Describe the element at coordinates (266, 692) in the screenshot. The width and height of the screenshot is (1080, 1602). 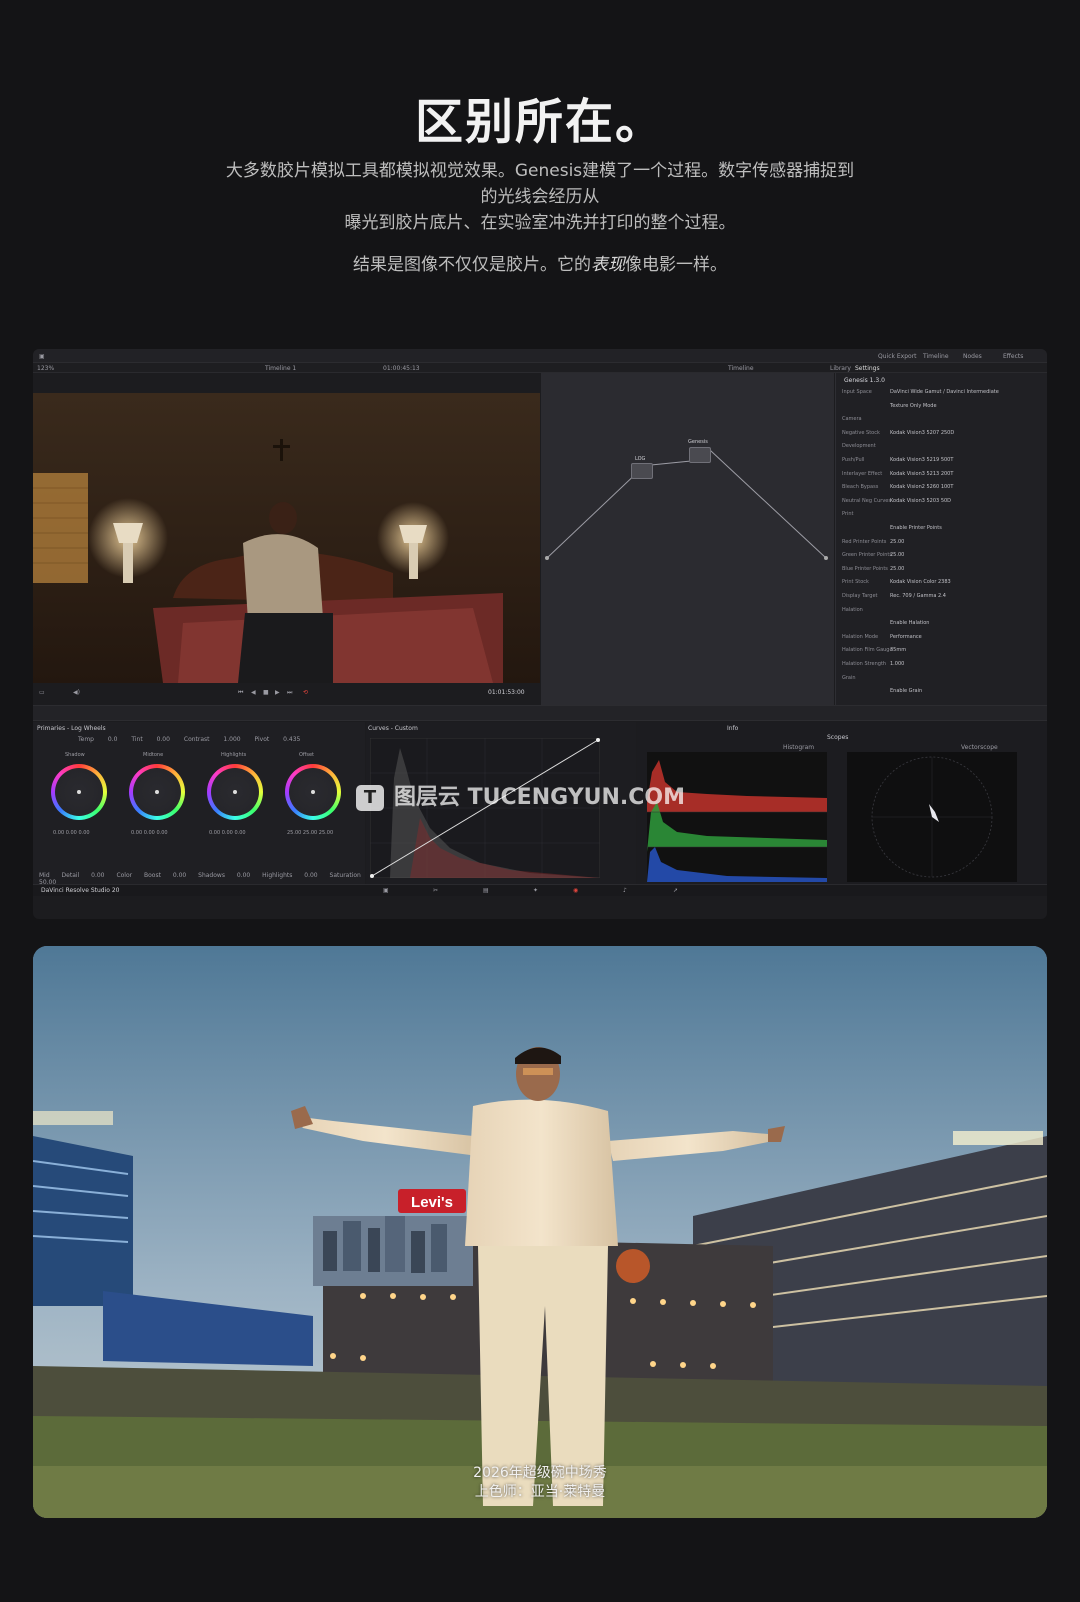
I see `stop-icon: ■` at that location.